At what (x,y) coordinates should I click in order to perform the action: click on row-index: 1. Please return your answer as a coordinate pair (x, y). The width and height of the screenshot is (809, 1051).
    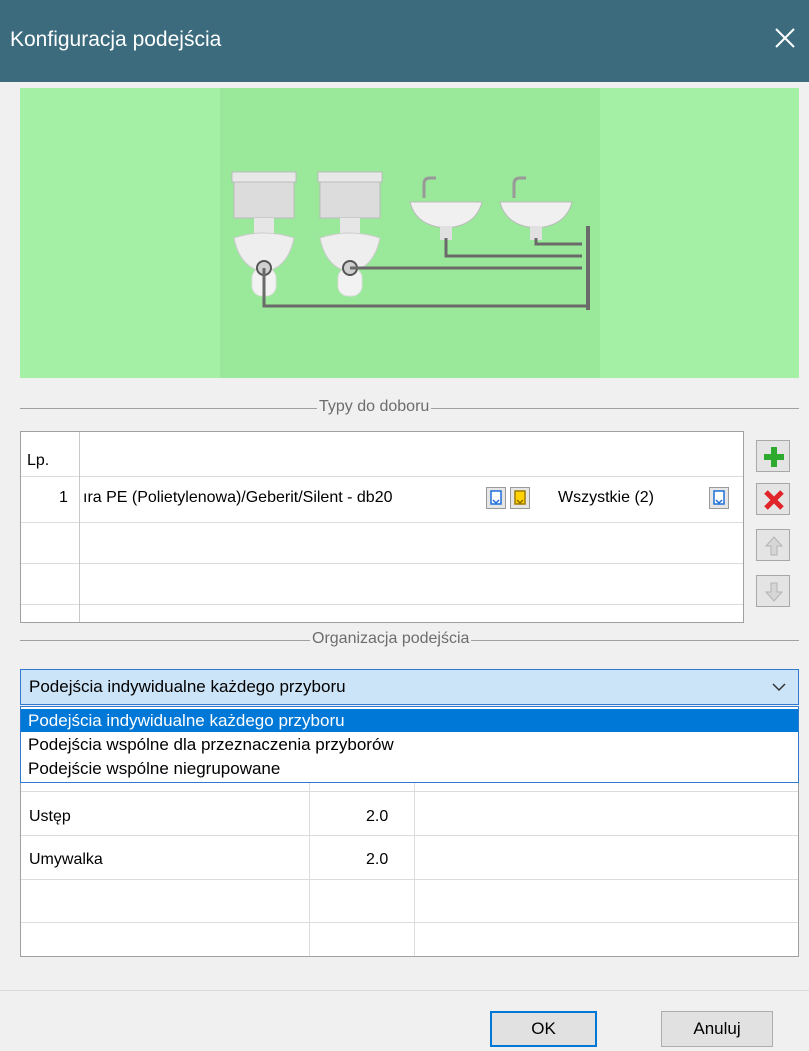
    Looking at the image, I should click on (63, 497).